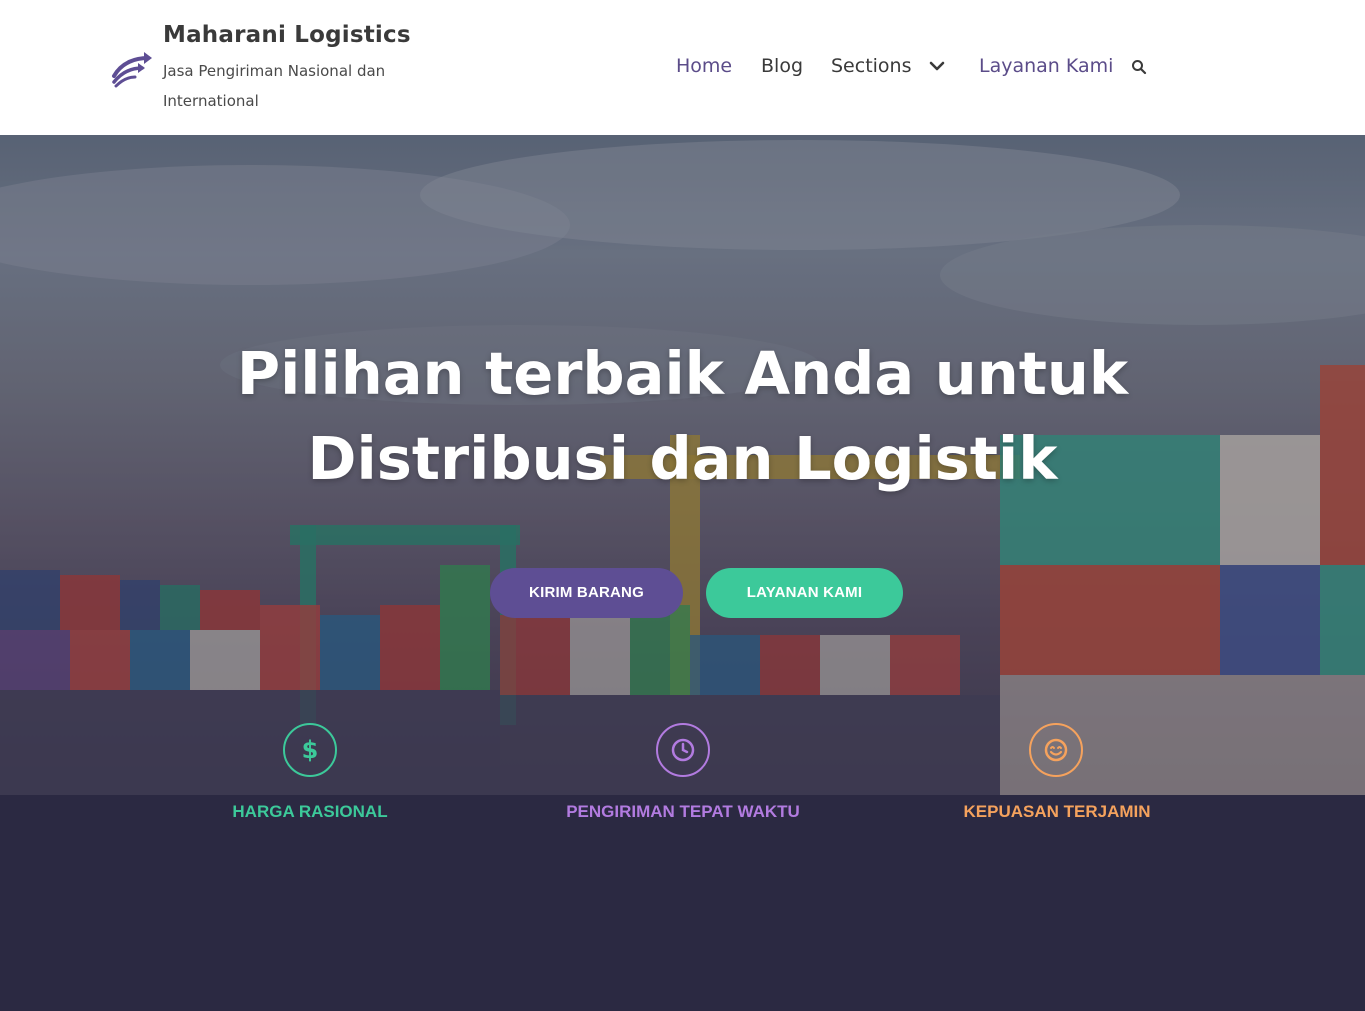 The height and width of the screenshot is (1011, 1365). Describe the element at coordinates (1046, 66) in the screenshot. I see `nav-item-layanan-kami: Layanan Kami` at that location.